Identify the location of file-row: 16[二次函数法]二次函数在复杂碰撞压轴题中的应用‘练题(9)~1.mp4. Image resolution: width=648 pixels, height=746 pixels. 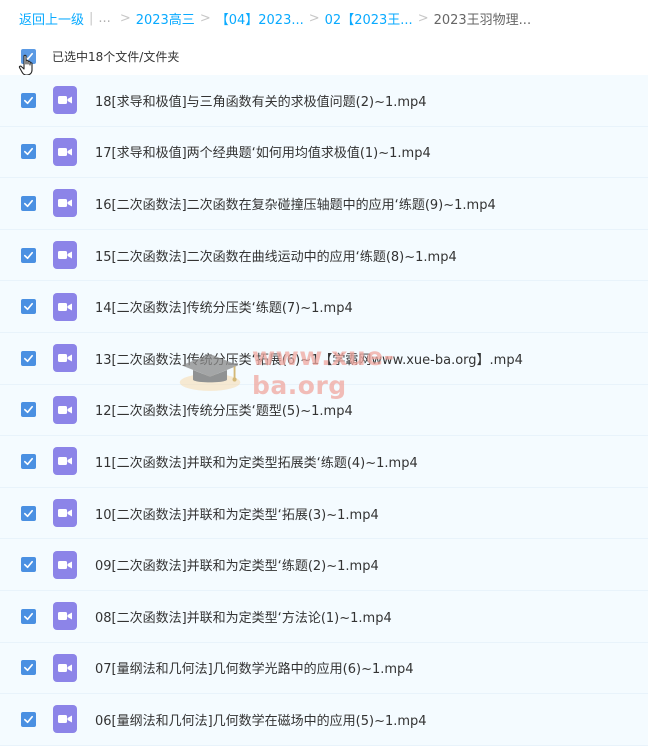
(324, 204).